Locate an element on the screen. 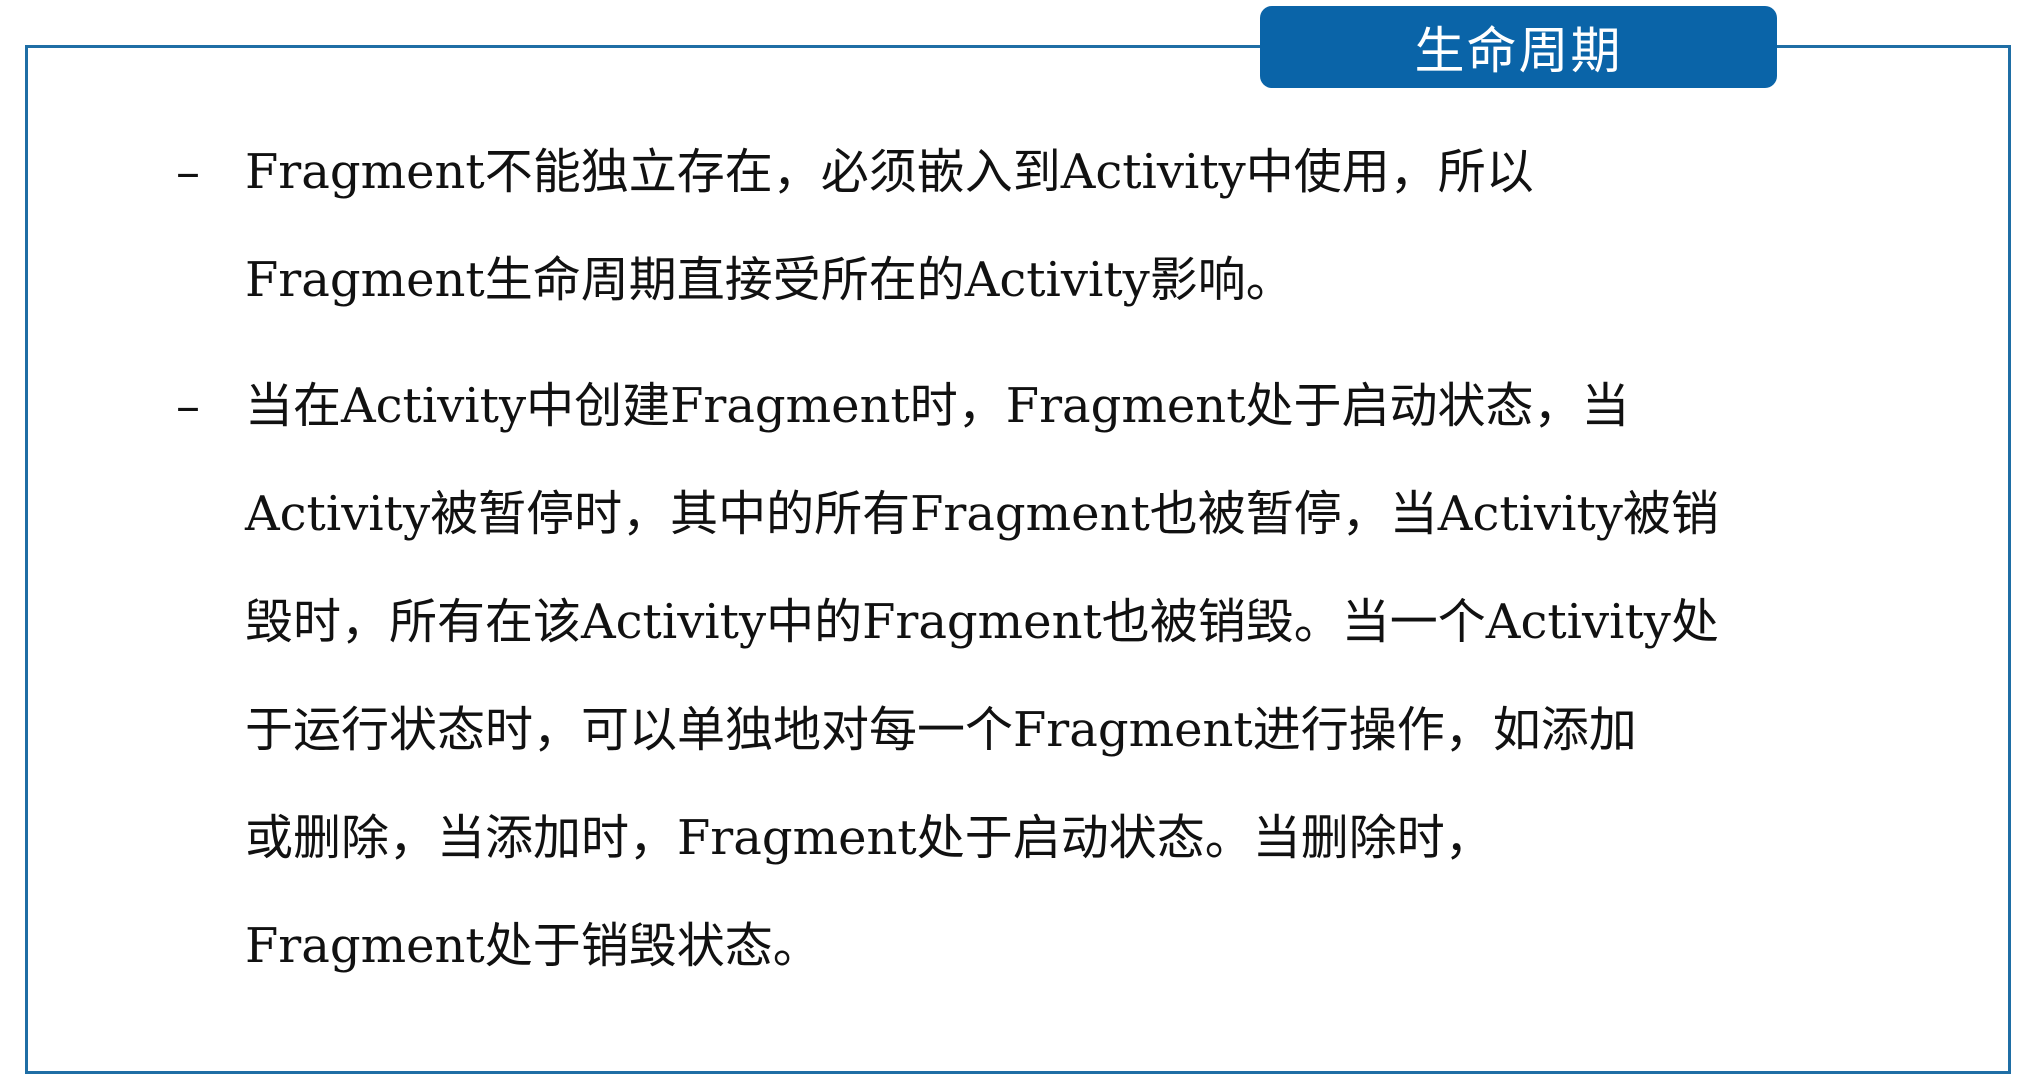  bullet-2-line-5: 或删除，当添加时，Fragment处于启动状态。当删除时， is located at coordinates (869, 838).